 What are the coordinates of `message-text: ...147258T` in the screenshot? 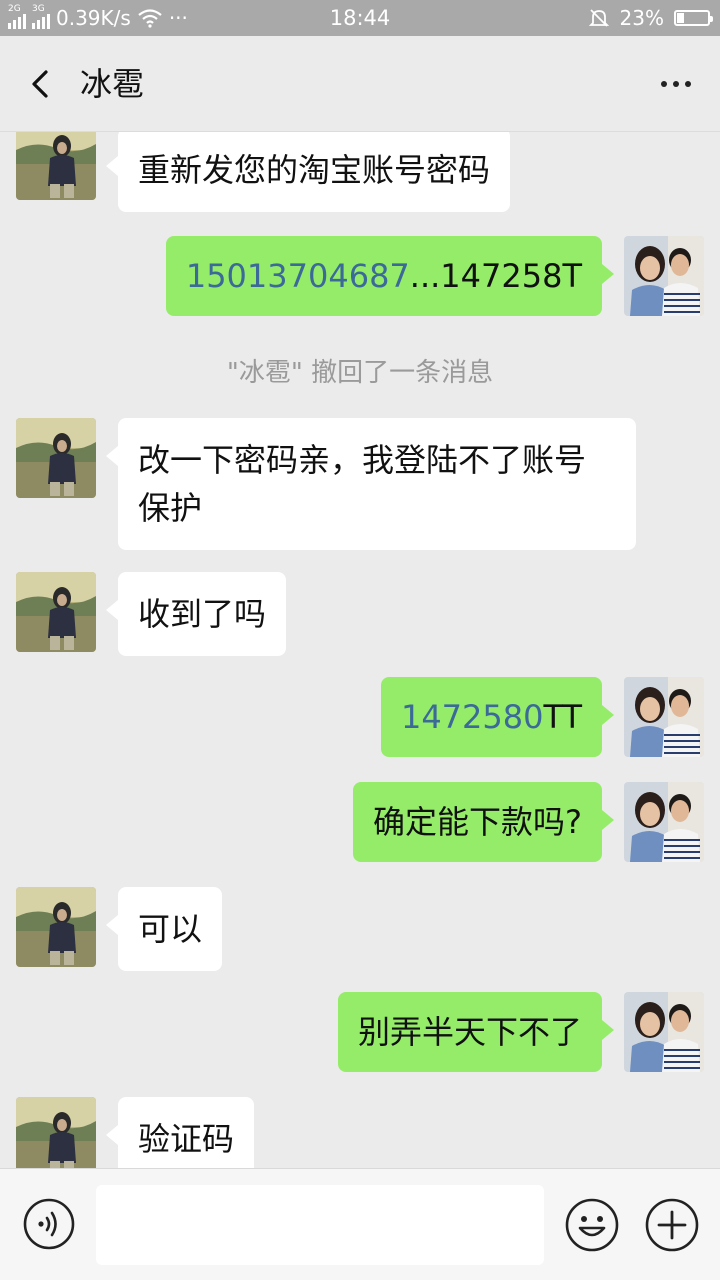 It's located at (495, 276).